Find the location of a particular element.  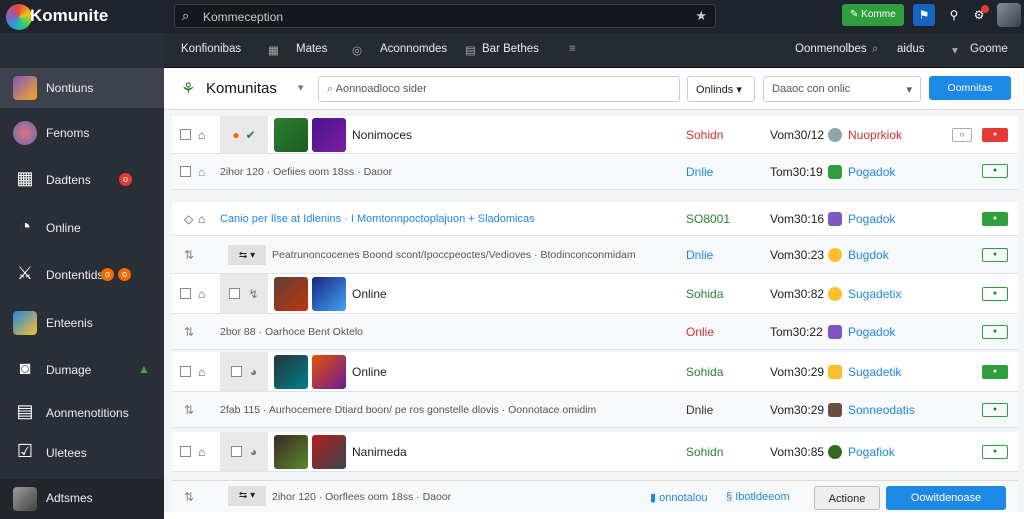

sidebar-item-nontiuns: Nontiuns is located at coordinates (82, 88).